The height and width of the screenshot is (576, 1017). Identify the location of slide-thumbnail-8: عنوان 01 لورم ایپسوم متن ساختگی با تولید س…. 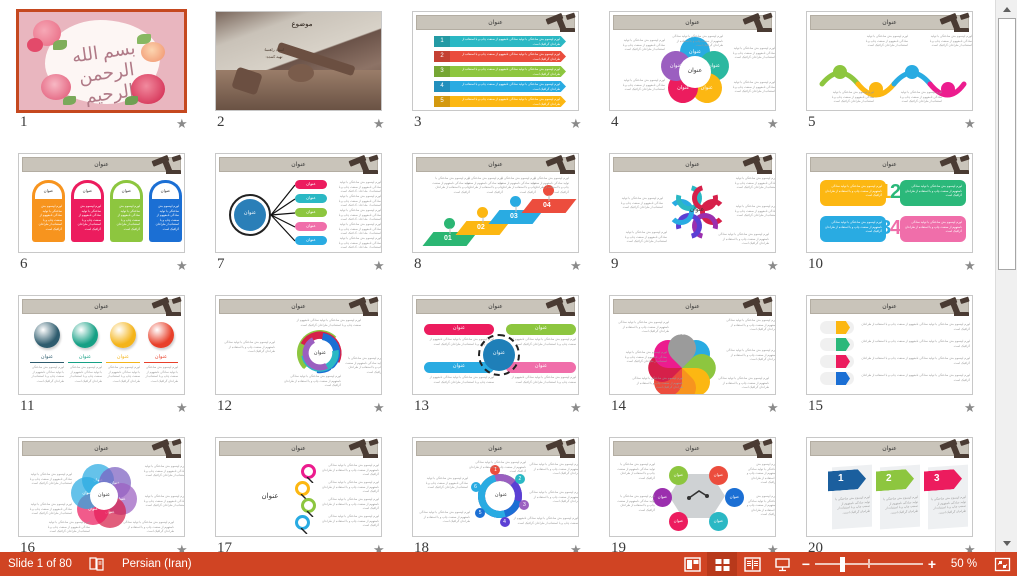
(506, 219).